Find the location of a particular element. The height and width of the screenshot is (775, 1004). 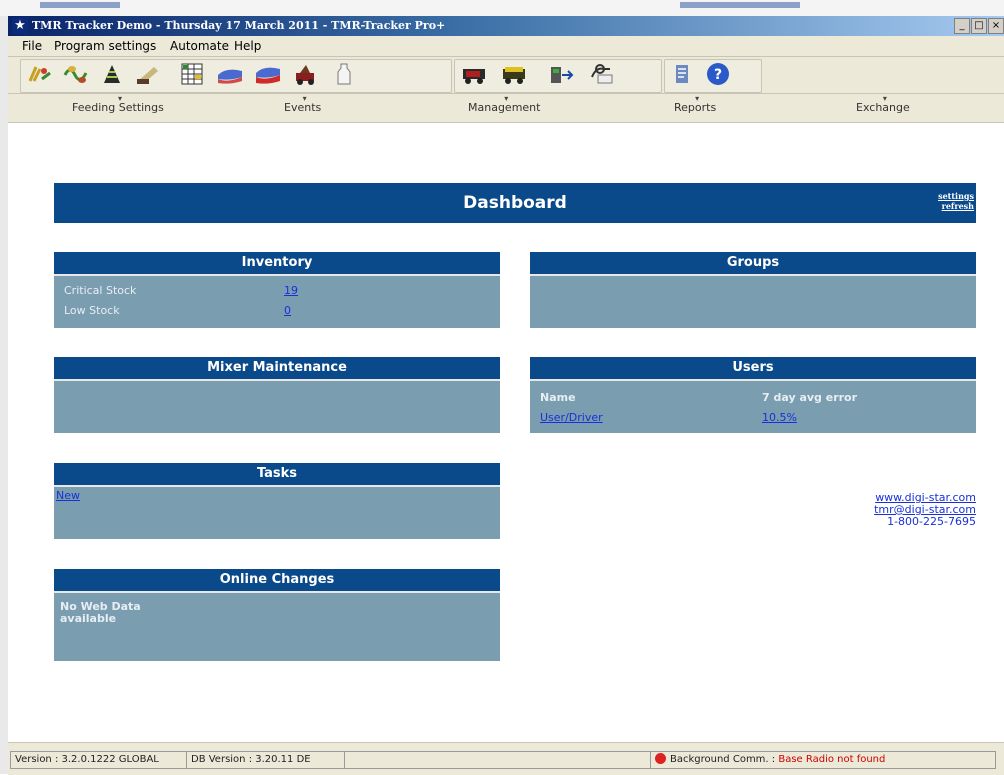

settings-link: settings is located at coordinates (956, 196).